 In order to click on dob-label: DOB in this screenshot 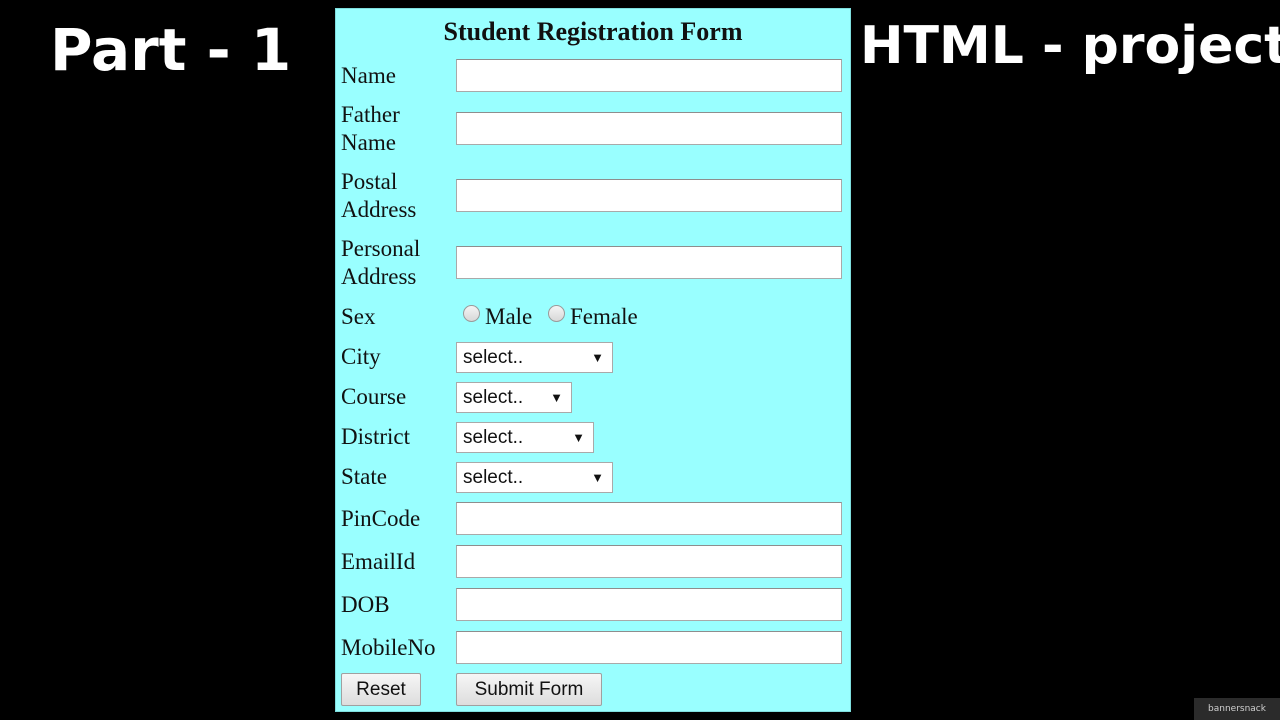, I will do `click(365, 604)`.